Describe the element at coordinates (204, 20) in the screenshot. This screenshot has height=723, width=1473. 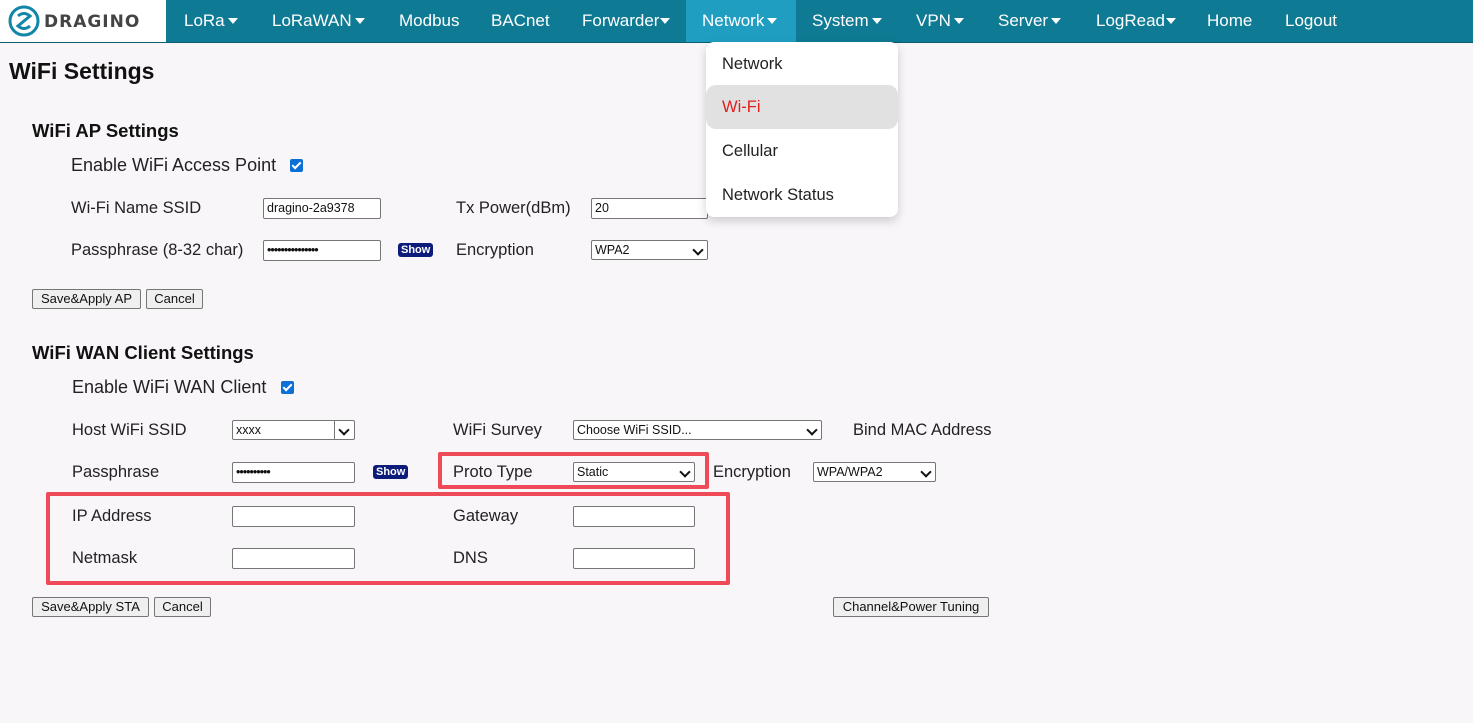
I see `nav-lora-label: LoRa` at that location.